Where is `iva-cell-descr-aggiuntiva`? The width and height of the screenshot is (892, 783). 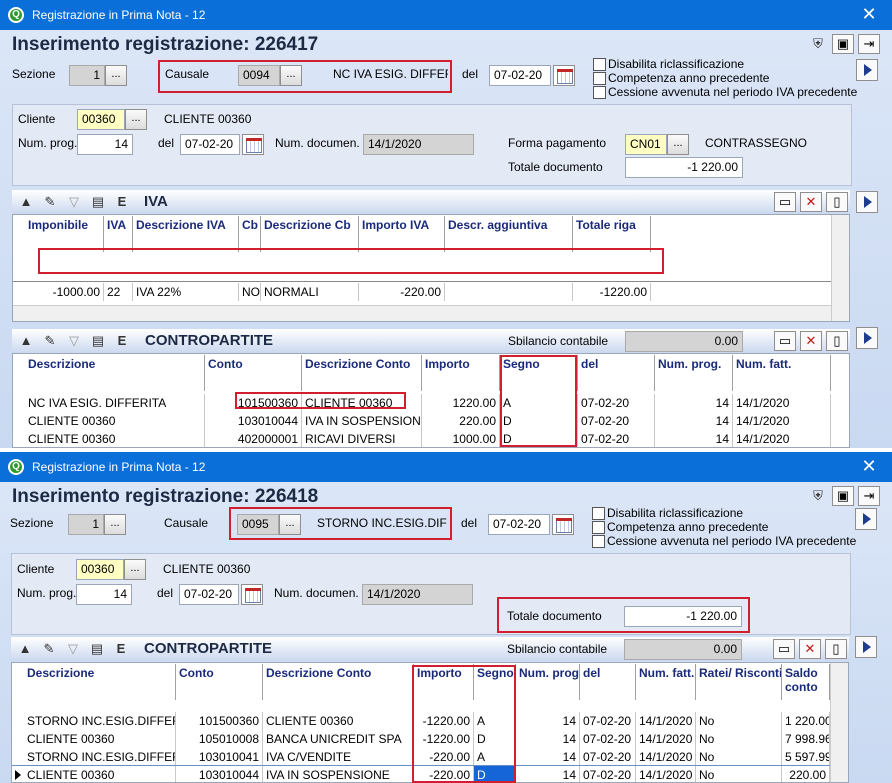 iva-cell-descr-aggiuntiva is located at coordinates (509, 292).